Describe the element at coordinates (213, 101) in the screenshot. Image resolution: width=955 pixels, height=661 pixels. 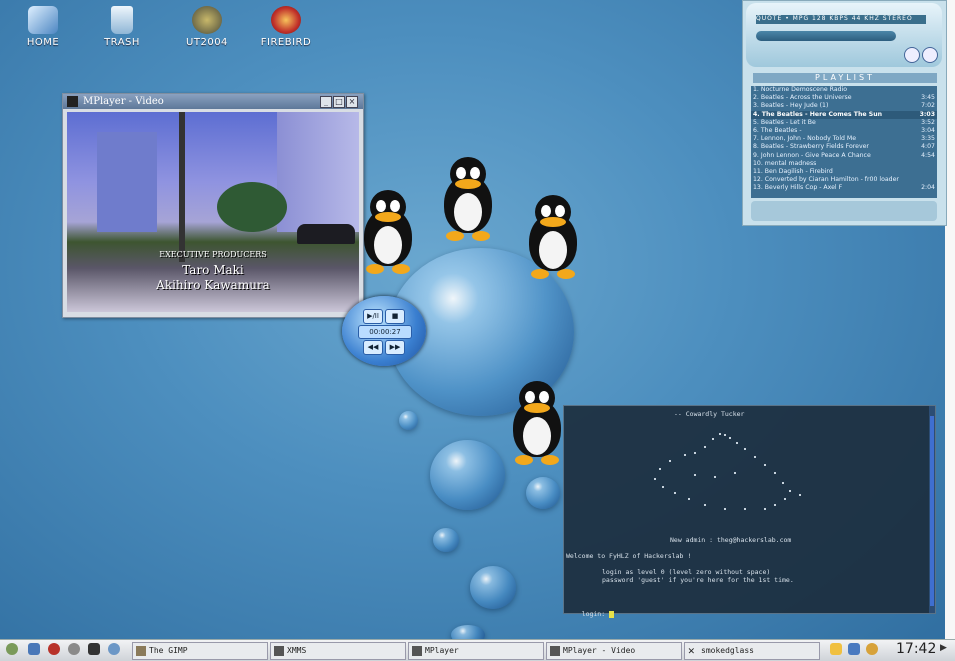
I see `window-titlebar: MPlayer - Video _ □ ×` at that location.